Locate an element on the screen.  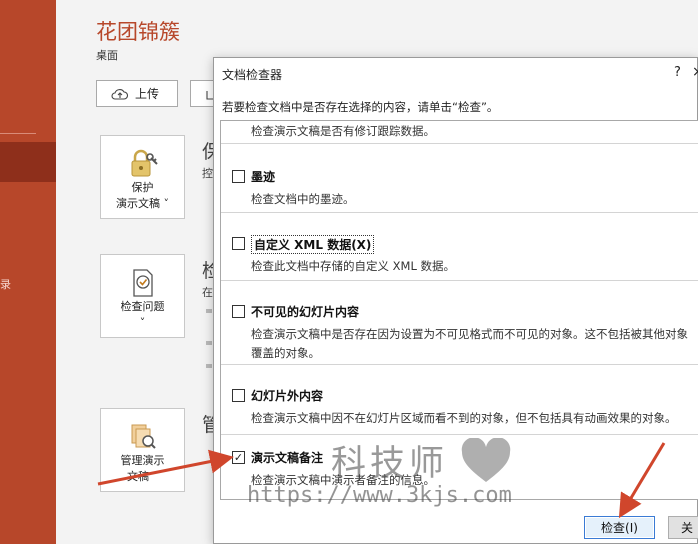
option-description: 检查文档中的墨迹。 is located at coordinates (303, 199).